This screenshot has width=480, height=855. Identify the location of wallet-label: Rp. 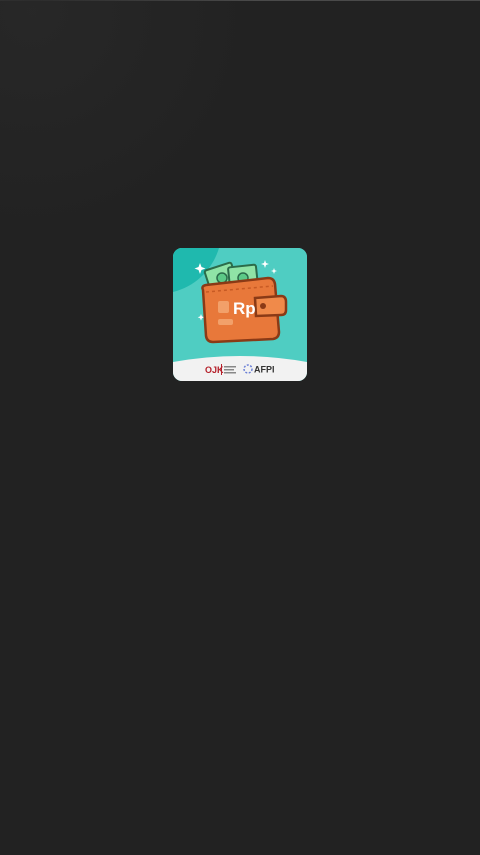
(244, 308).